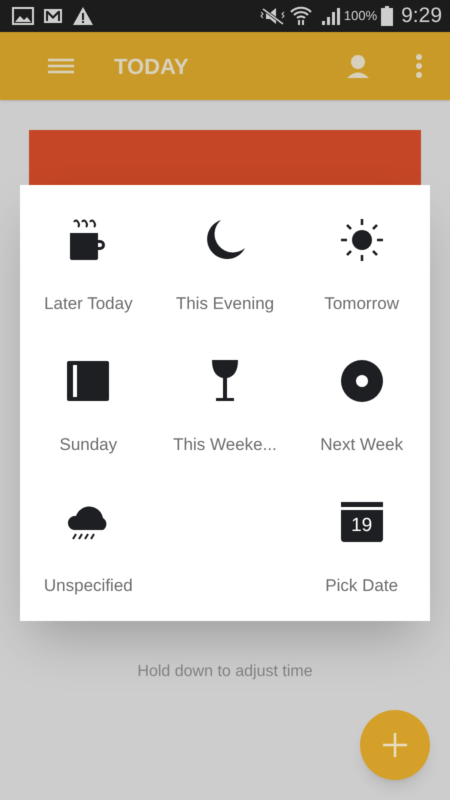 Image resolution: width=450 pixels, height=800 pixels. I want to click on notebook-icon, so click(88, 381).